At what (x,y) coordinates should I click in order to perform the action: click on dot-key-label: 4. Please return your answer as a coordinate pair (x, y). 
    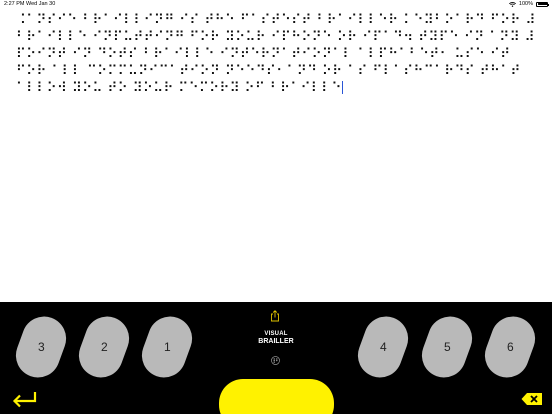
    Looking at the image, I should click on (383, 347).